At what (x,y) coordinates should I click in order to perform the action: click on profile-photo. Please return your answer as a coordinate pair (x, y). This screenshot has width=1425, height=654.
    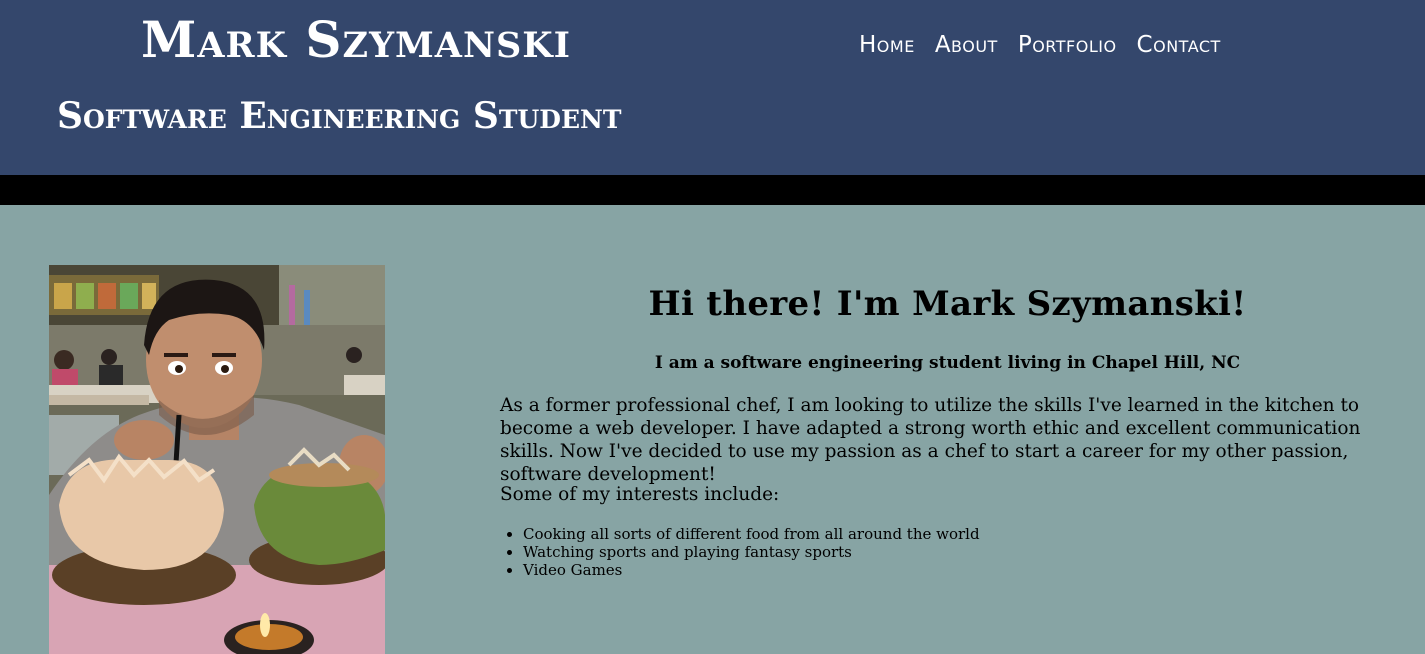
    Looking at the image, I should click on (217, 459).